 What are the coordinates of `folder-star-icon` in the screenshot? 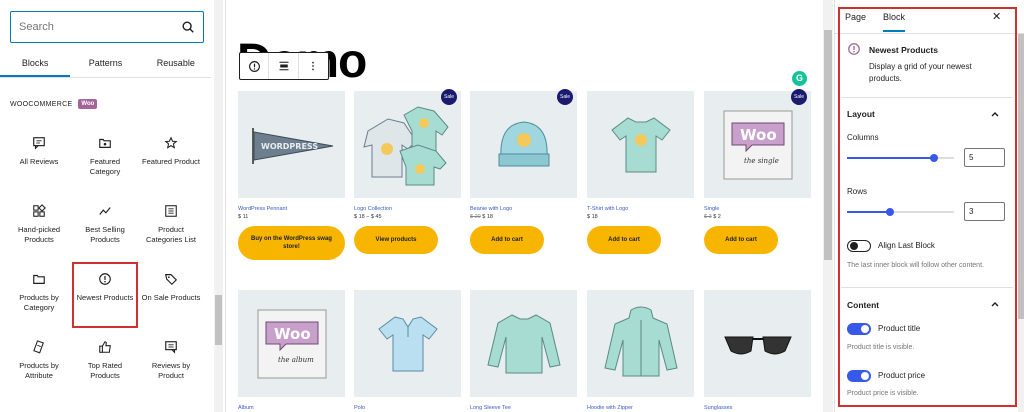 It's located at (105, 143).